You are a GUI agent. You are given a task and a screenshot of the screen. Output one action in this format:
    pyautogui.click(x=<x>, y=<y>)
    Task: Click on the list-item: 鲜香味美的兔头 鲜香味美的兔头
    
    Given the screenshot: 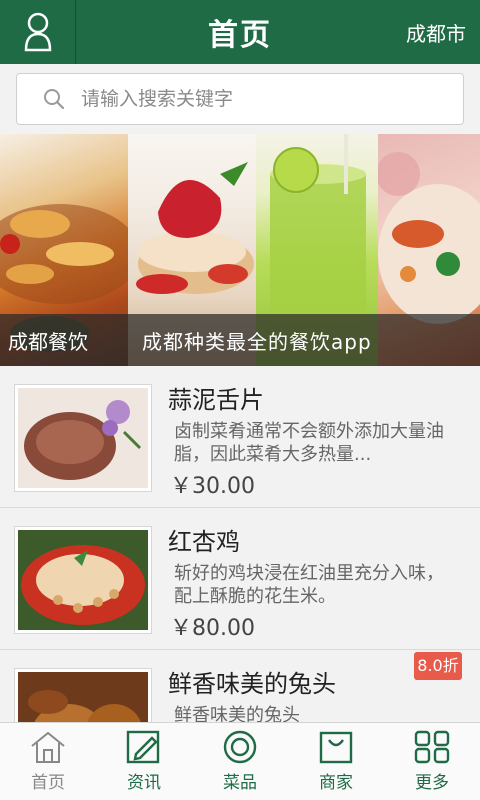 What is the action you would take?
    pyautogui.click(x=240, y=686)
    